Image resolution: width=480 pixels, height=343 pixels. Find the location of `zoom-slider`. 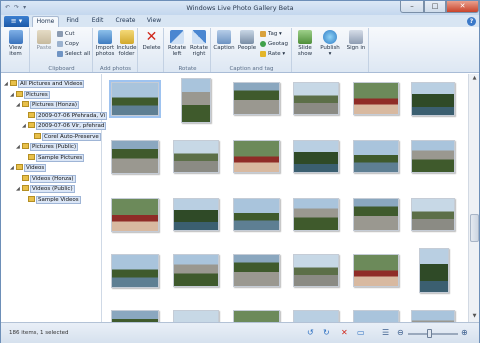

zoom-slider is located at coordinates (433, 334).